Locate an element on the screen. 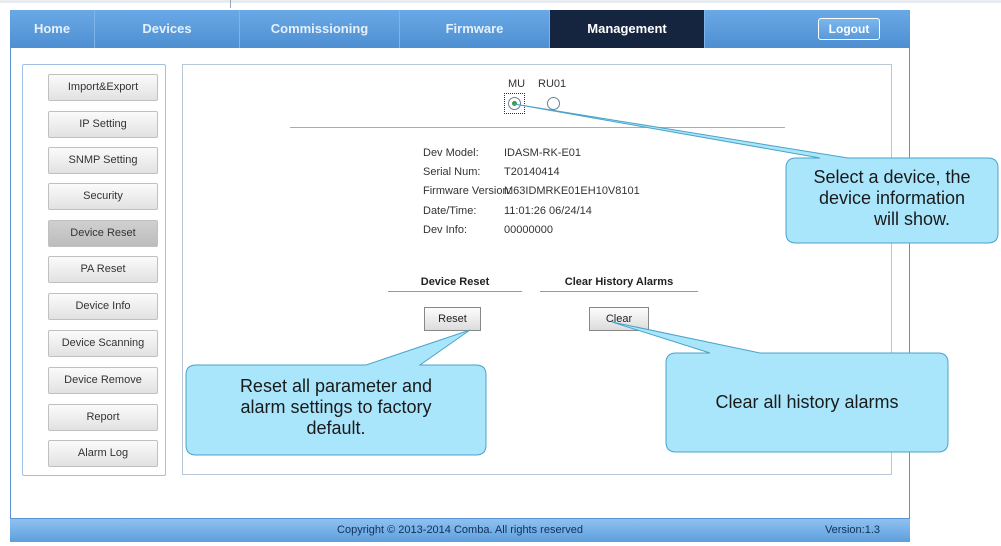  sidebar-item-device-reset: Device Reset is located at coordinates (103, 233).